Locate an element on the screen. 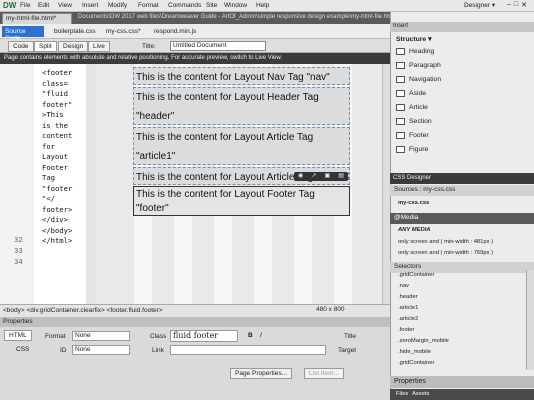 The height and width of the screenshot is (400, 534). code-line: >This is located at coordinates (53, 114).